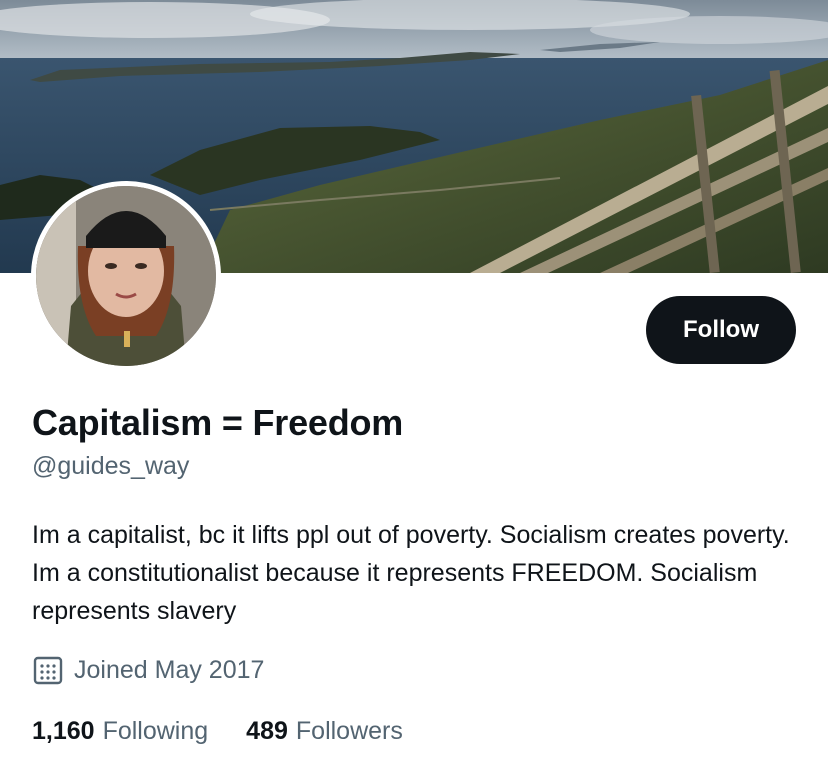  I want to click on display-name: Capitalism = Freedom, so click(218, 422).